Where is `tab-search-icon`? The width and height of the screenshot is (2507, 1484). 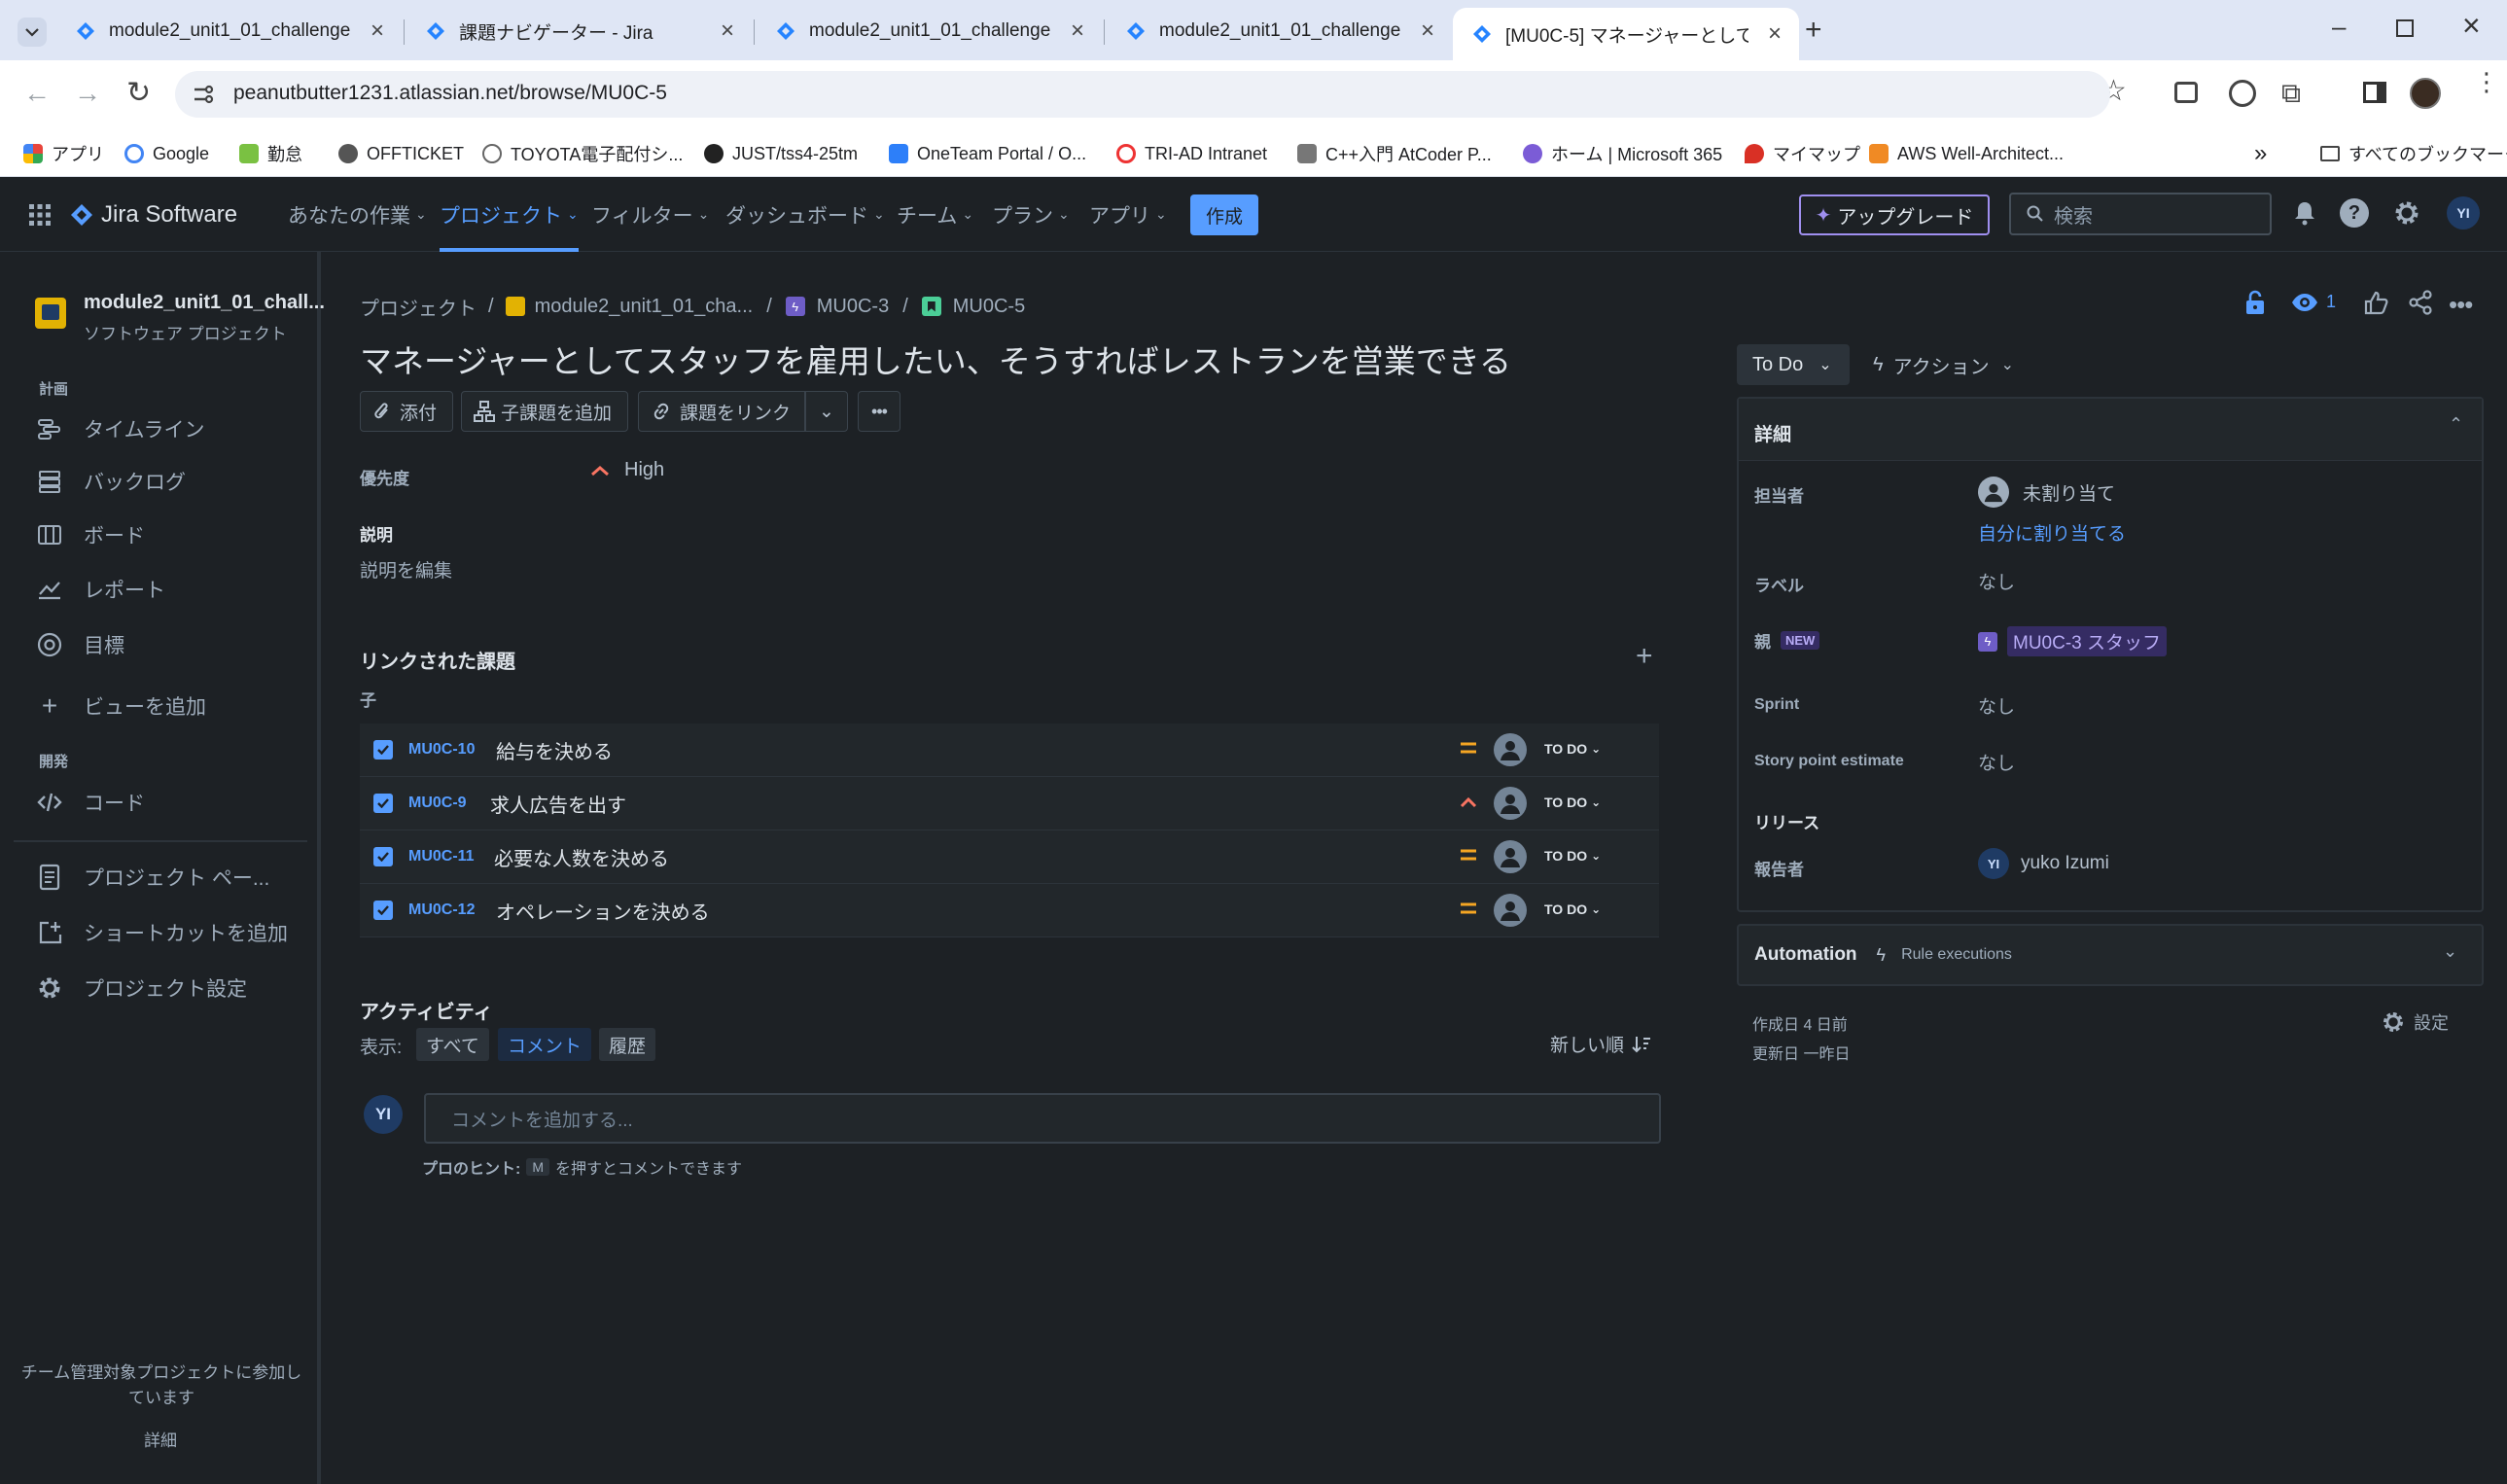 tab-search-icon is located at coordinates (32, 32).